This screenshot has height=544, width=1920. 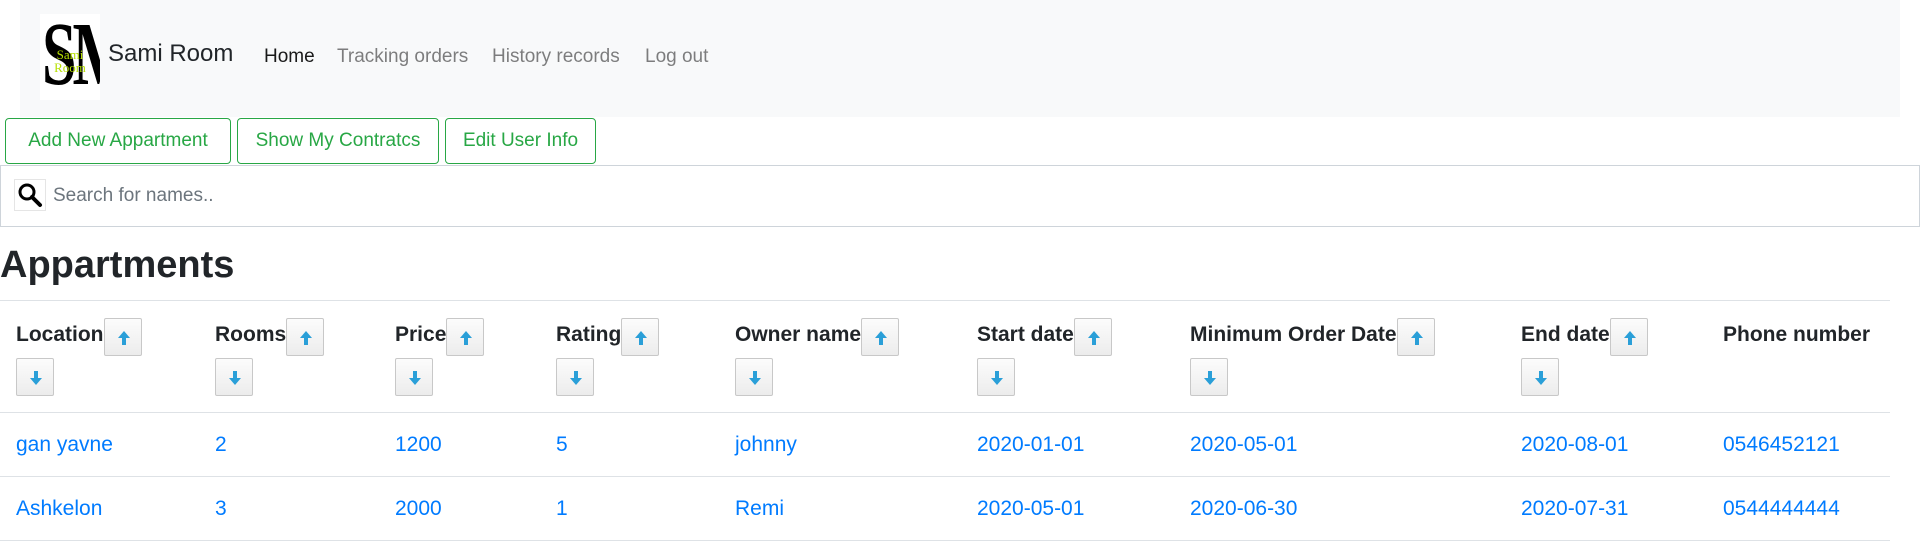 I want to click on search-bar, so click(x=960, y=196).